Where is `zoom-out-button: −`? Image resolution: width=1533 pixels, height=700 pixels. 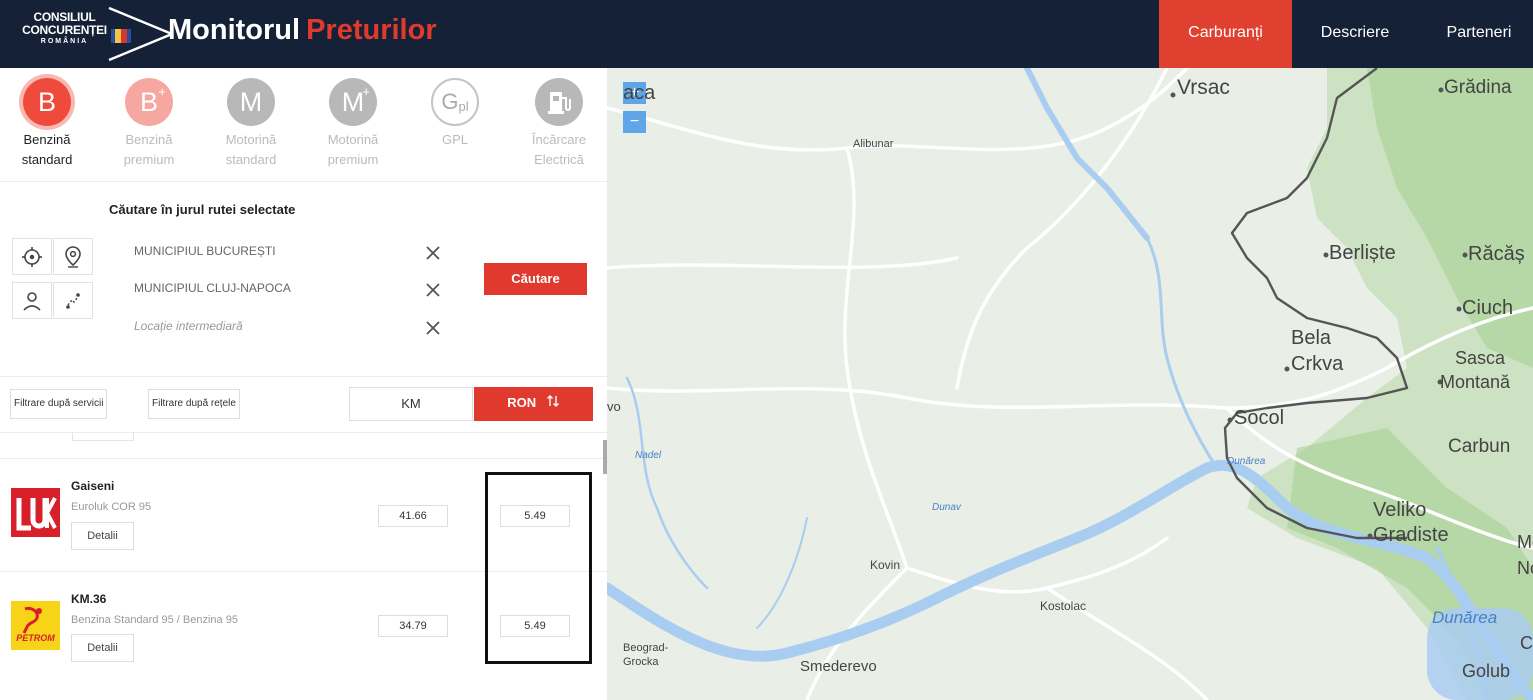
zoom-out-button: − is located at coordinates (634, 122).